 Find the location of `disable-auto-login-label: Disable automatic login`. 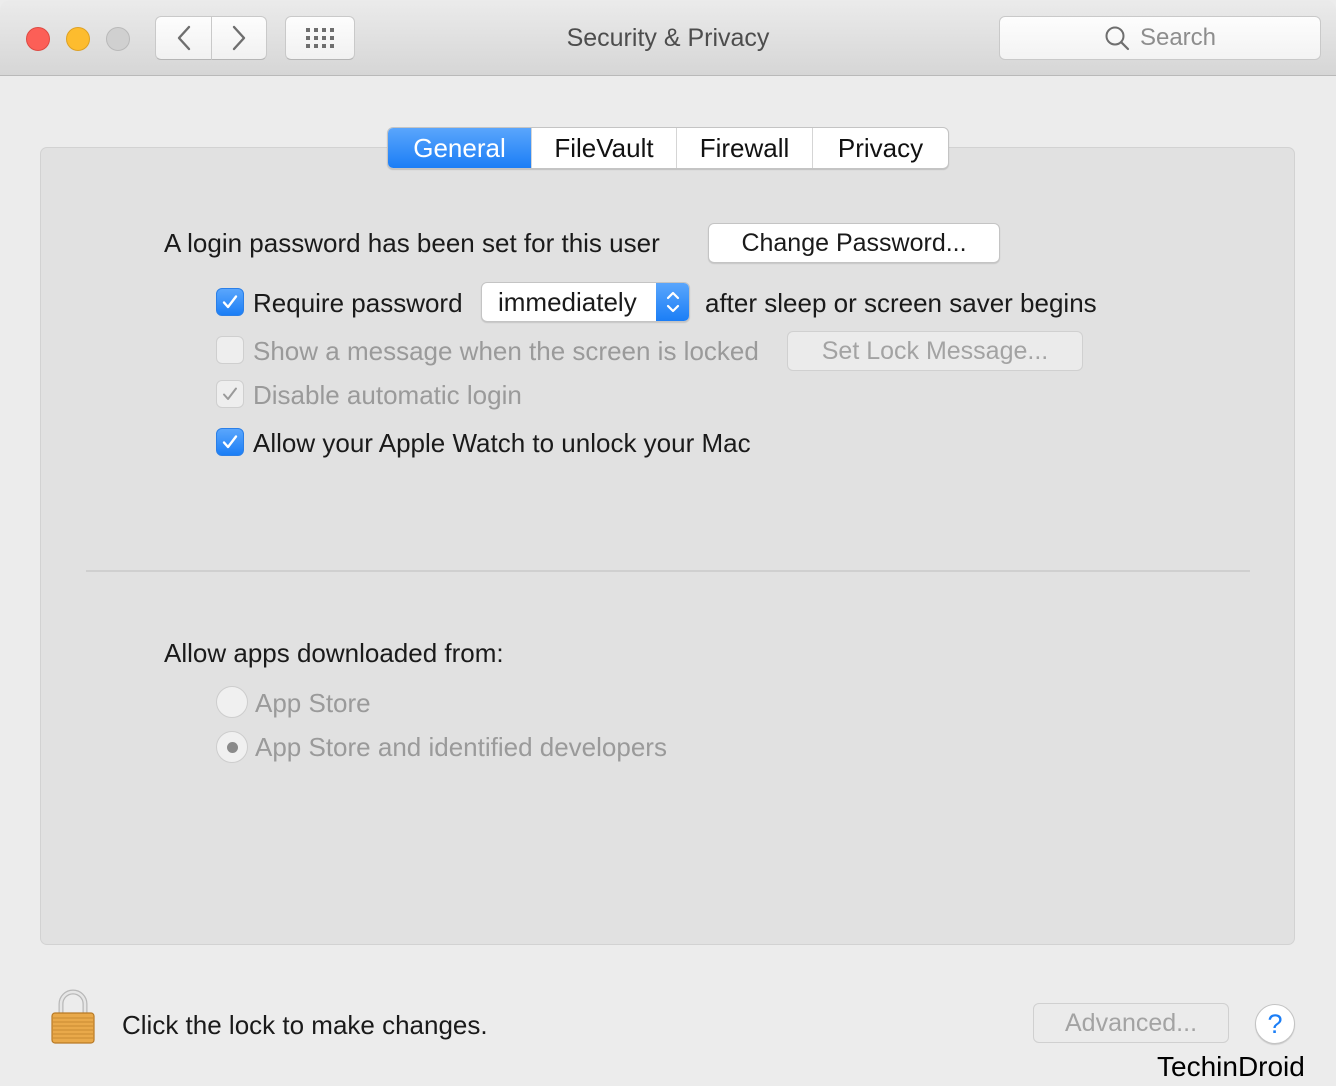

disable-auto-login-label: Disable automatic login is located at coordinates (387, 395).